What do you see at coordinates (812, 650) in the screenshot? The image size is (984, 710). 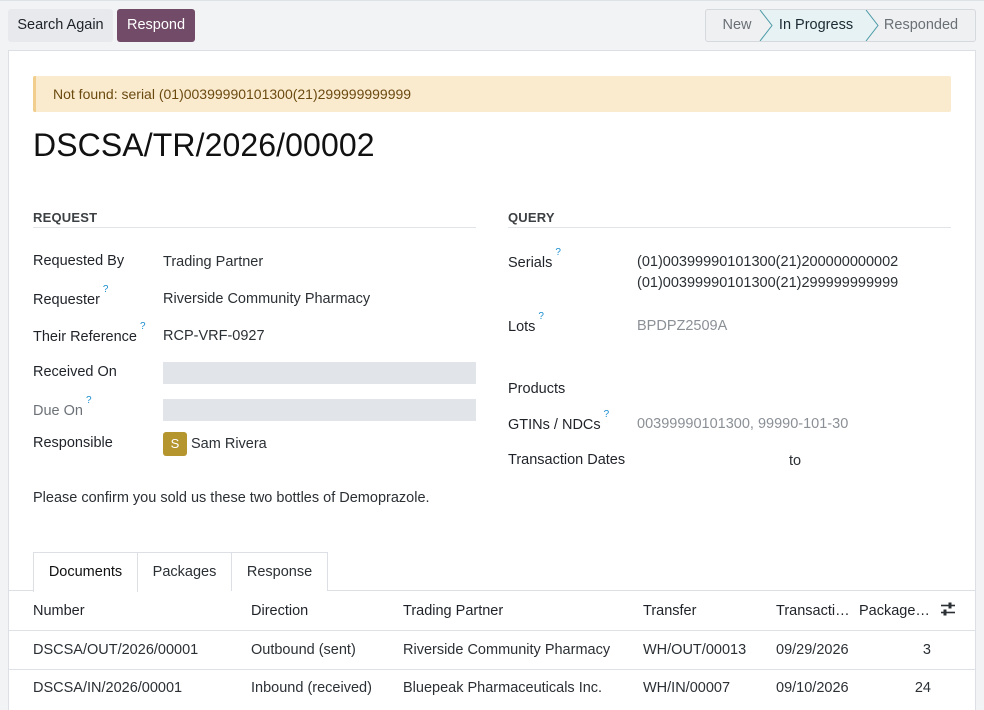 I see `cell-transaction-date: 09/29/2026` at bounding box center [812, 650].